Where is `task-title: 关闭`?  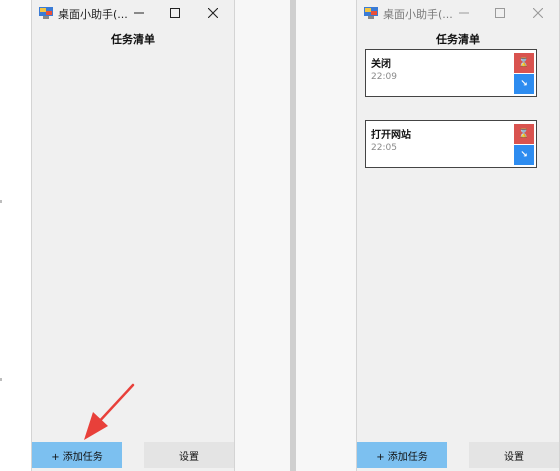
task-title: 关闭 is located at coordinates (381, 64).